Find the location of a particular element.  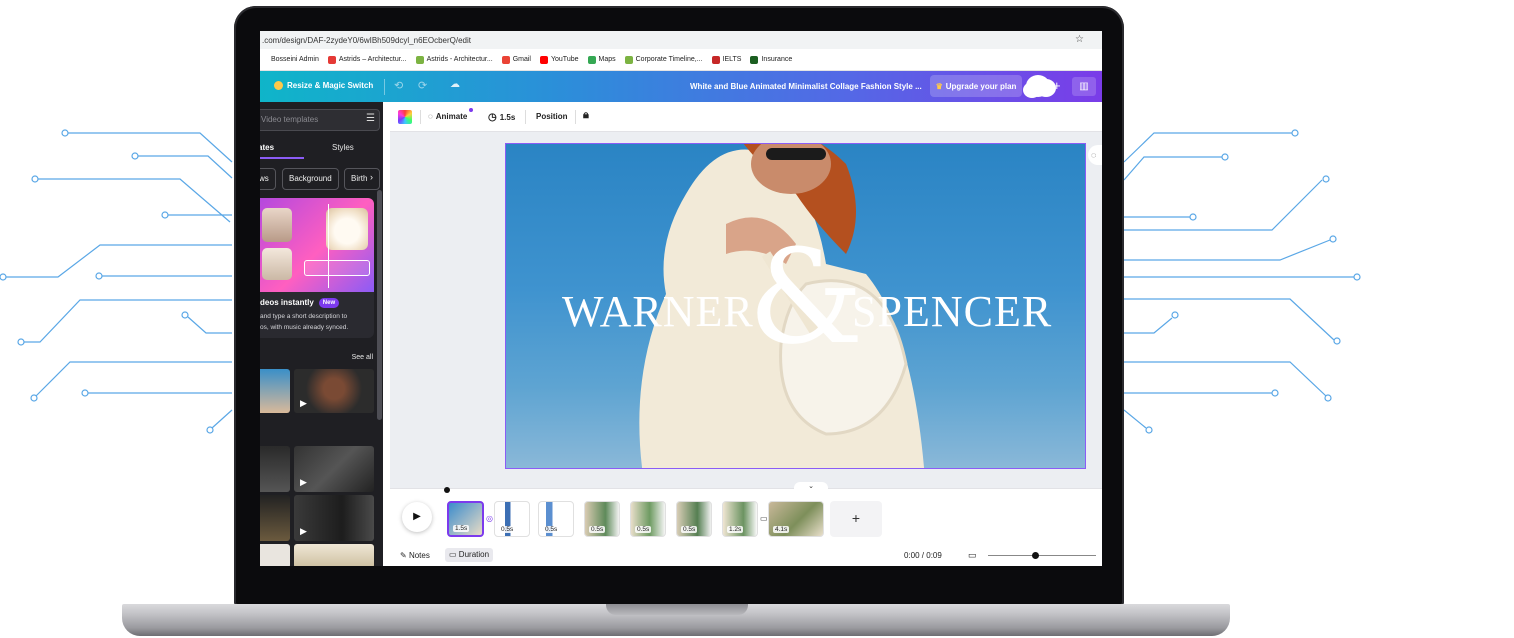

divider is located at coordinates (575, 117).